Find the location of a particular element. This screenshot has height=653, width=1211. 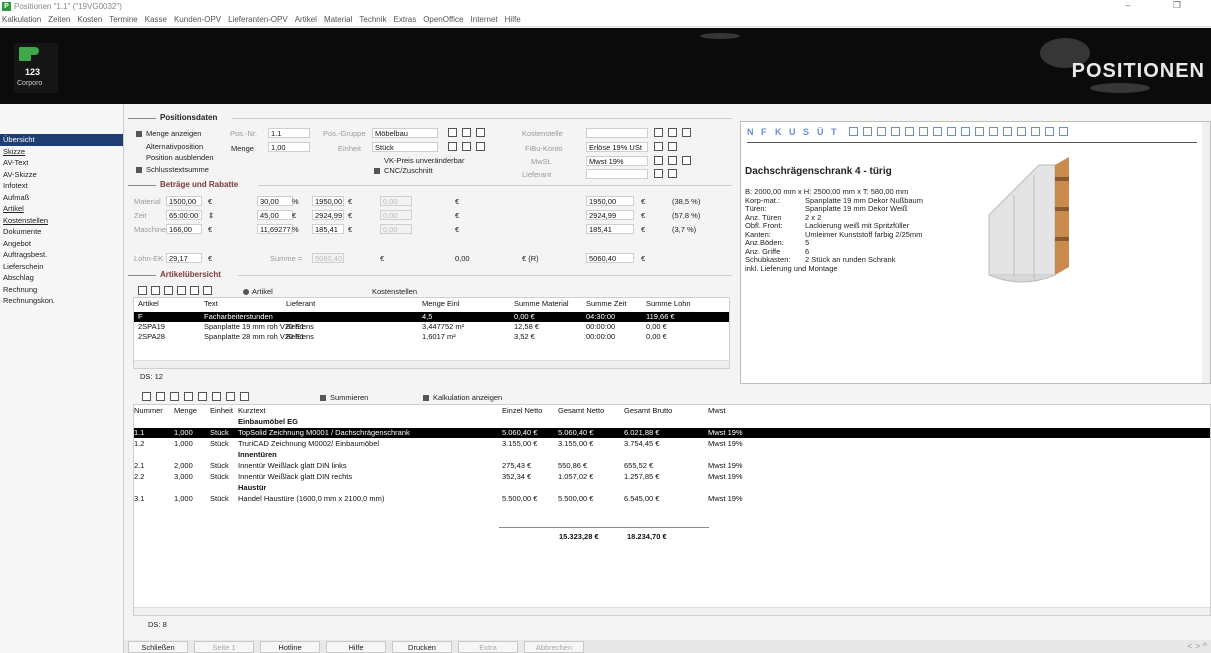

betraege-v5-field: 185,41 is located at coordinates (610, 229).